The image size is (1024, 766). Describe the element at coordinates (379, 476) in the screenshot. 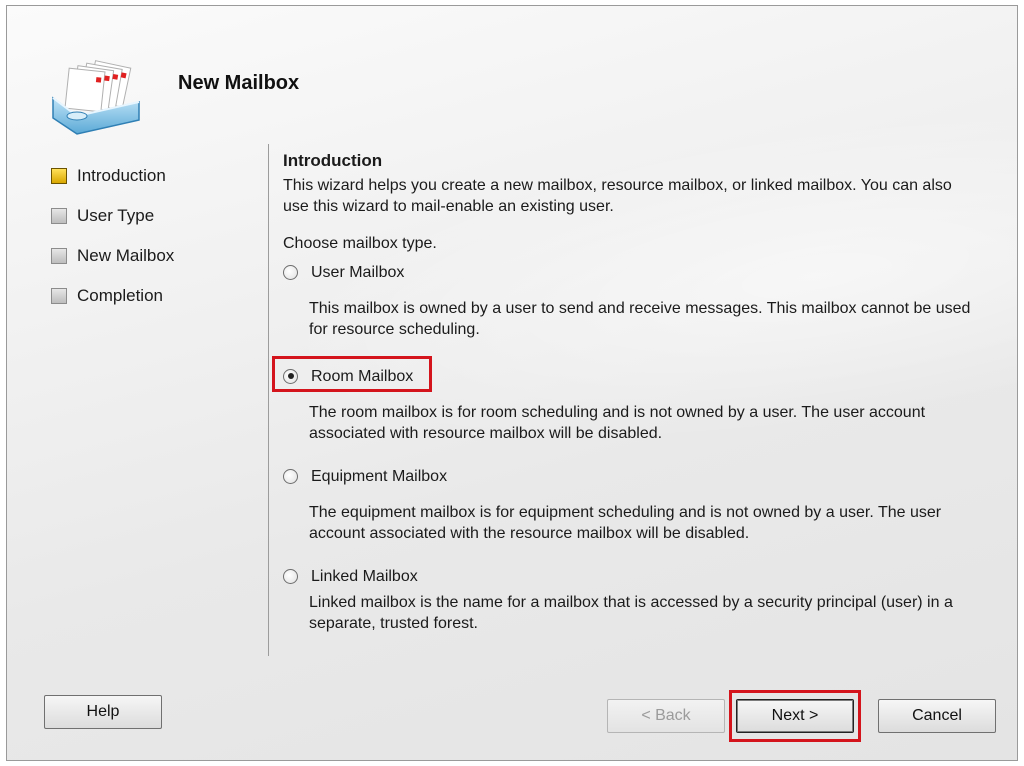

I see `option-label: Equipment Mailbox` at that location.